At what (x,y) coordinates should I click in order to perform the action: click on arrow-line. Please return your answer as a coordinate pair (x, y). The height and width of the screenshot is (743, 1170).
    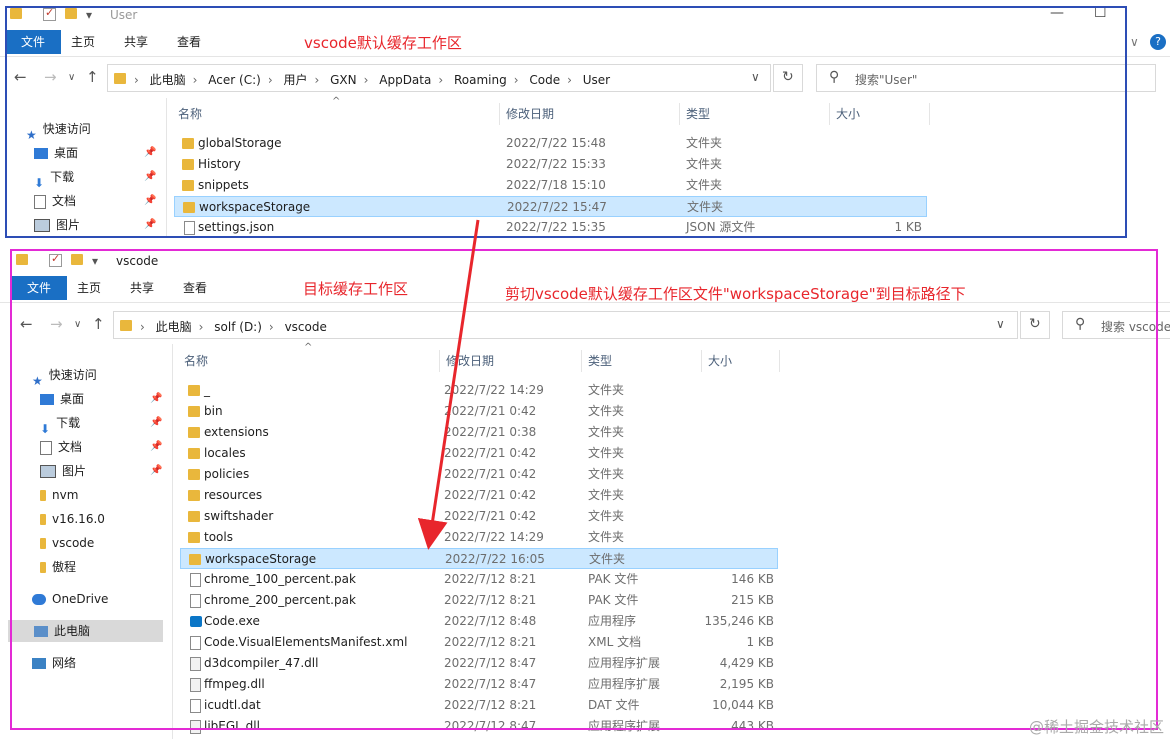
    Looking at the image, I should click on (448, 384).